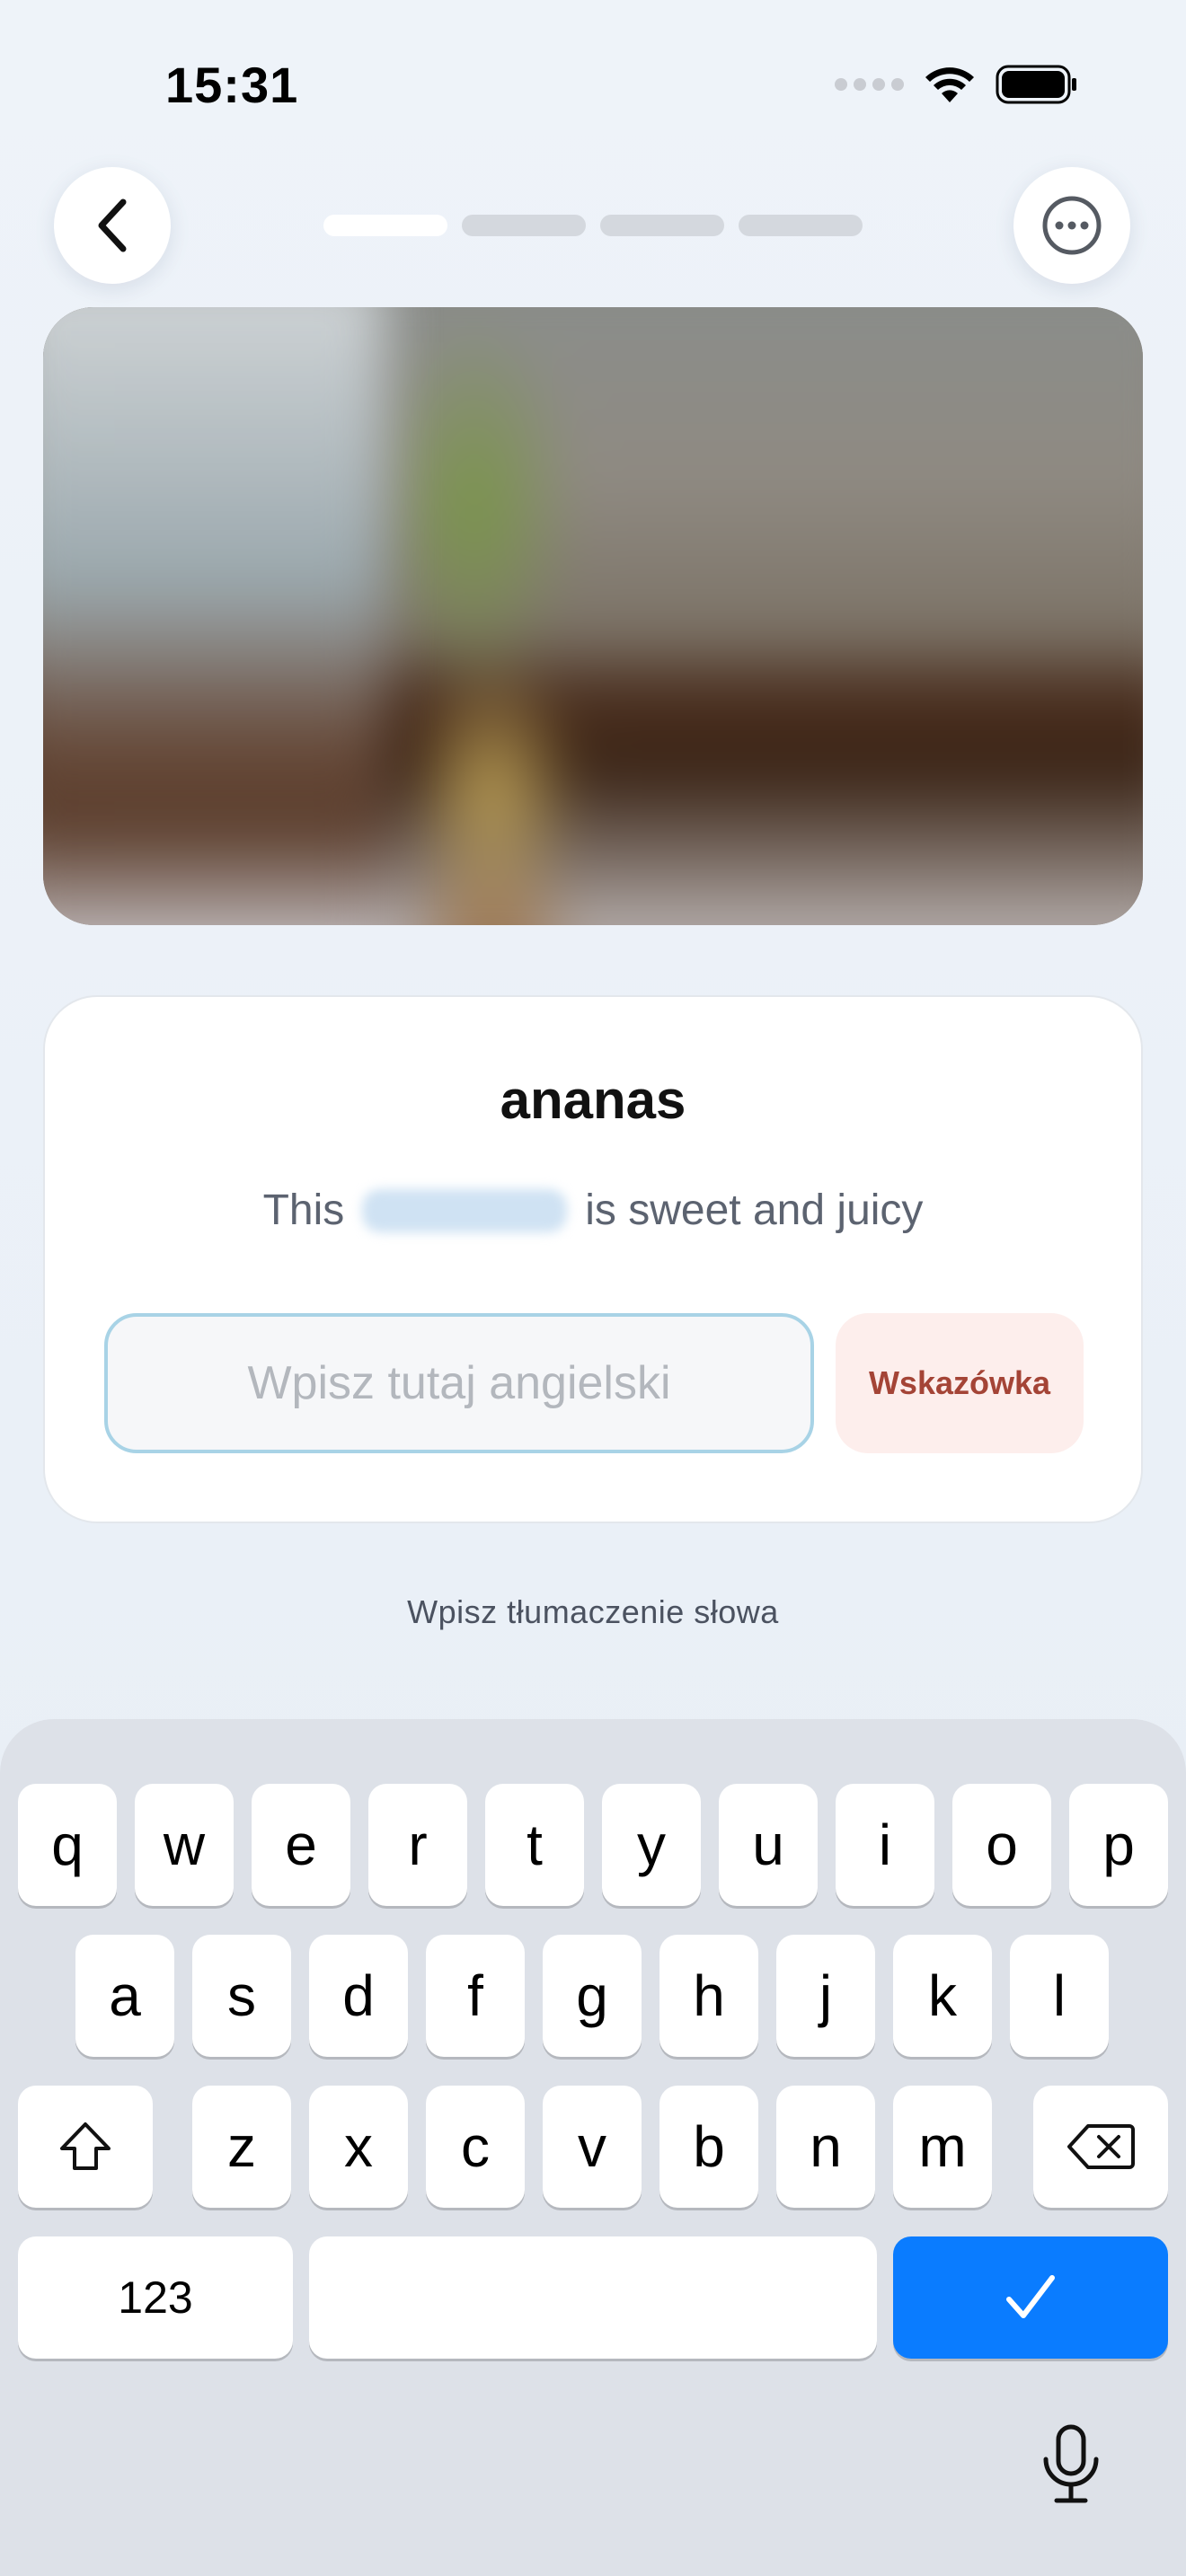  What do you see at coordinates (754, 1210) in the screenshot?
I see `sentence-end: is sweet and juicy` at bounding box center [754, 1210].